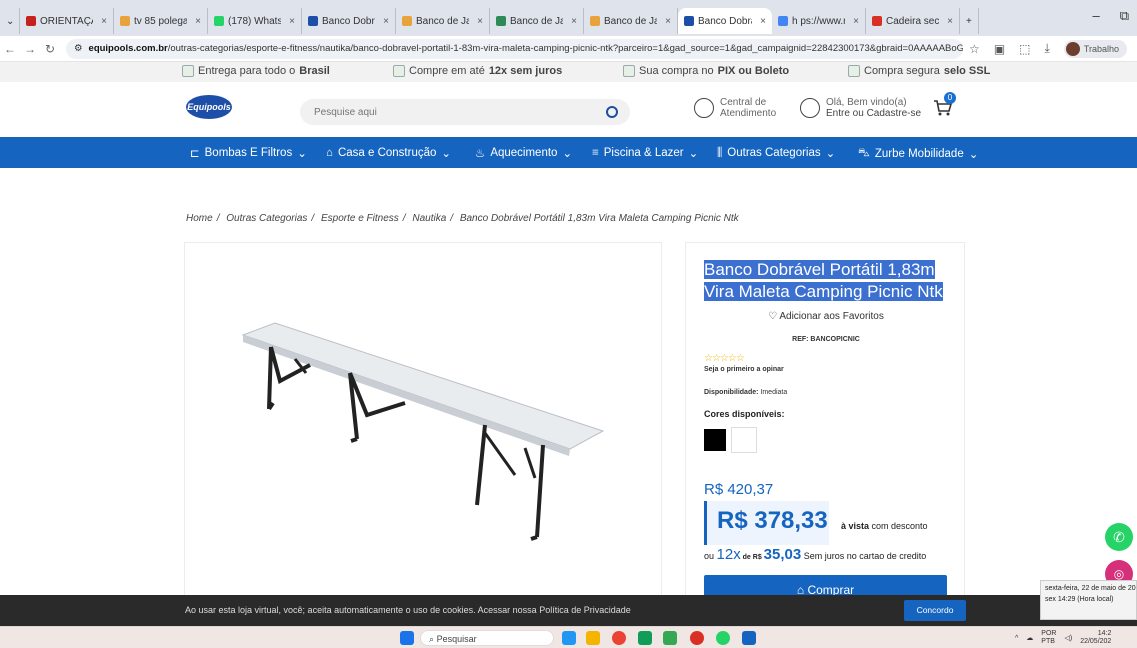  Describe the element at coordinates (744, 369) in the screenshot. I see `first-review-link: Seja o primeiro a opinar` at that location.